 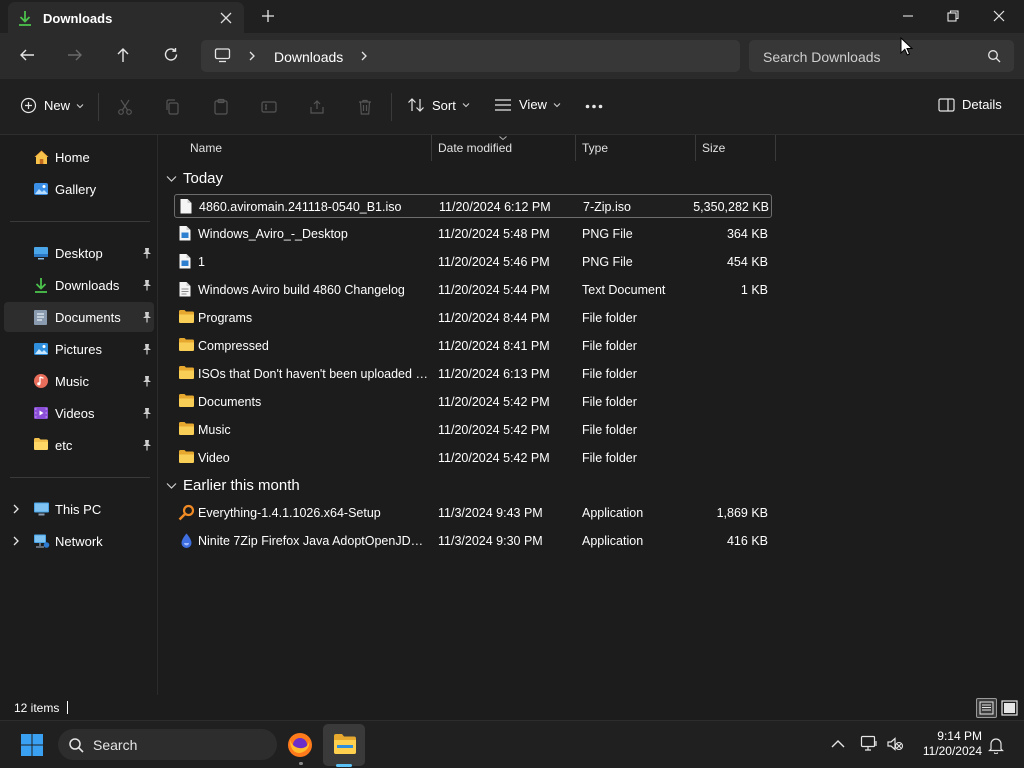 I want to click on folder-icon, so click(x=186, y=344).